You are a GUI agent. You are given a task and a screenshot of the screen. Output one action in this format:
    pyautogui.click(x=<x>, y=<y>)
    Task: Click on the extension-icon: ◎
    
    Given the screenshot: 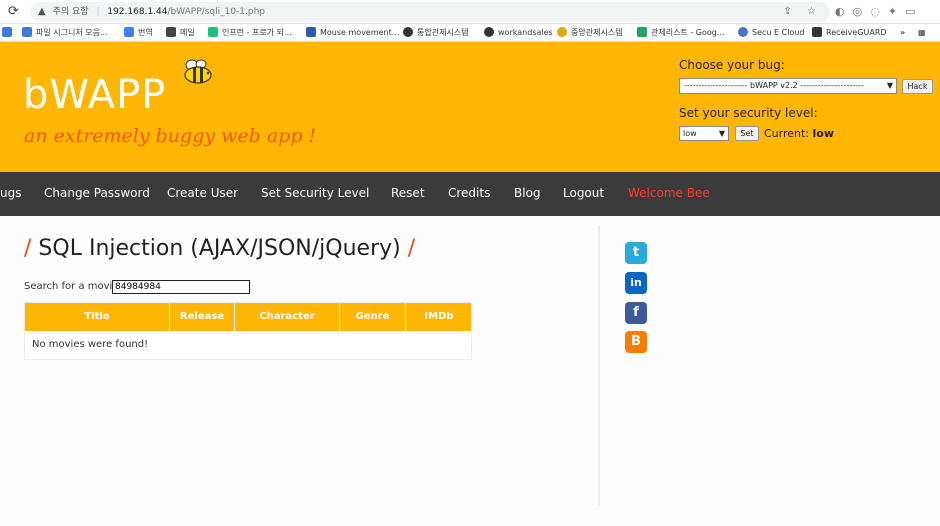 What is the action you would take?
    pyautogui.click(x=862, y=11)
    